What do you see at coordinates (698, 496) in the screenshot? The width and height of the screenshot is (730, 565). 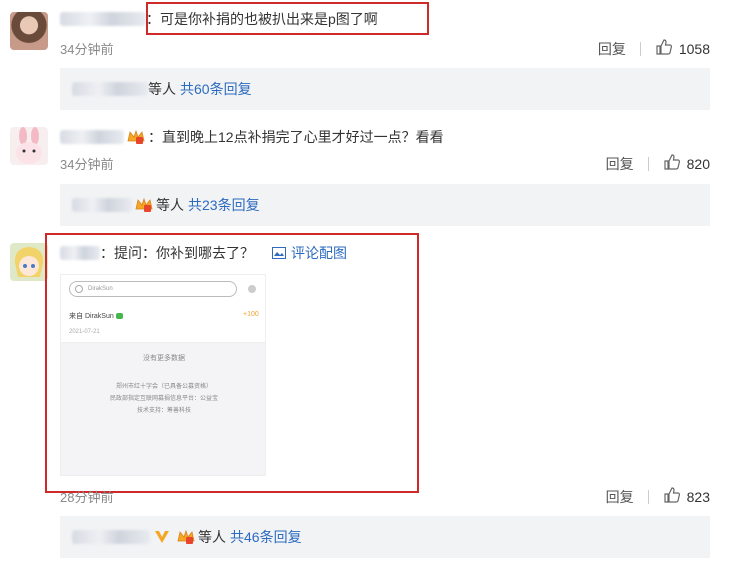 I see `like-count: 823` at bounding box center [698, 496].